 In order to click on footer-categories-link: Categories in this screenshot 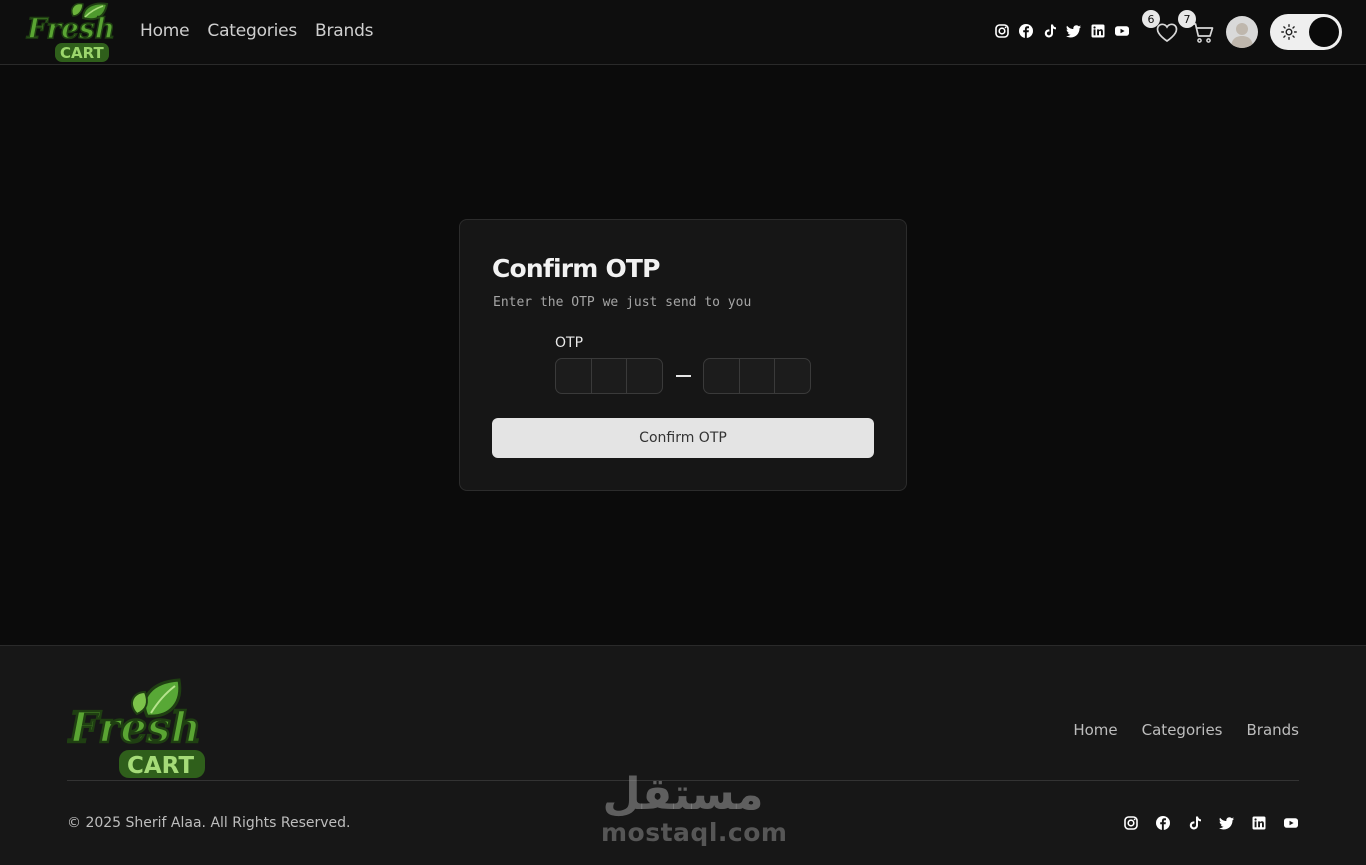, I will do `click(1182, 730)`.